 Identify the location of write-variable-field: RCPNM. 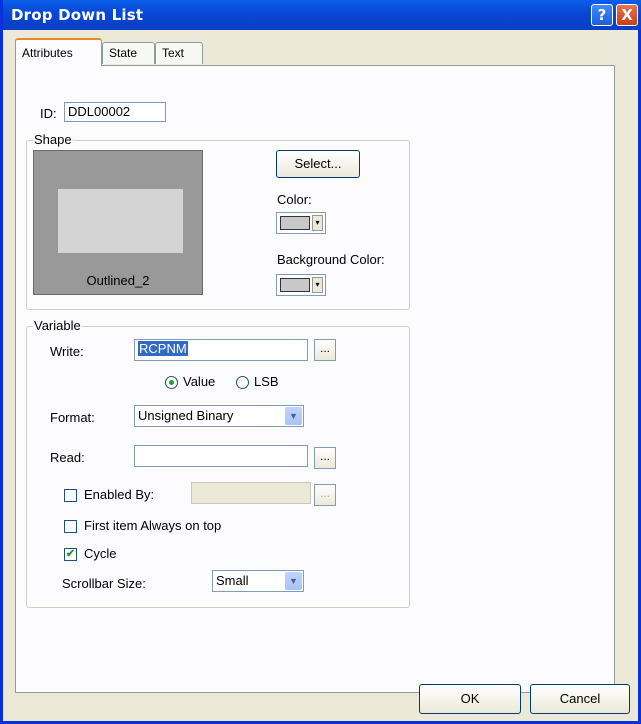
(221, 350).